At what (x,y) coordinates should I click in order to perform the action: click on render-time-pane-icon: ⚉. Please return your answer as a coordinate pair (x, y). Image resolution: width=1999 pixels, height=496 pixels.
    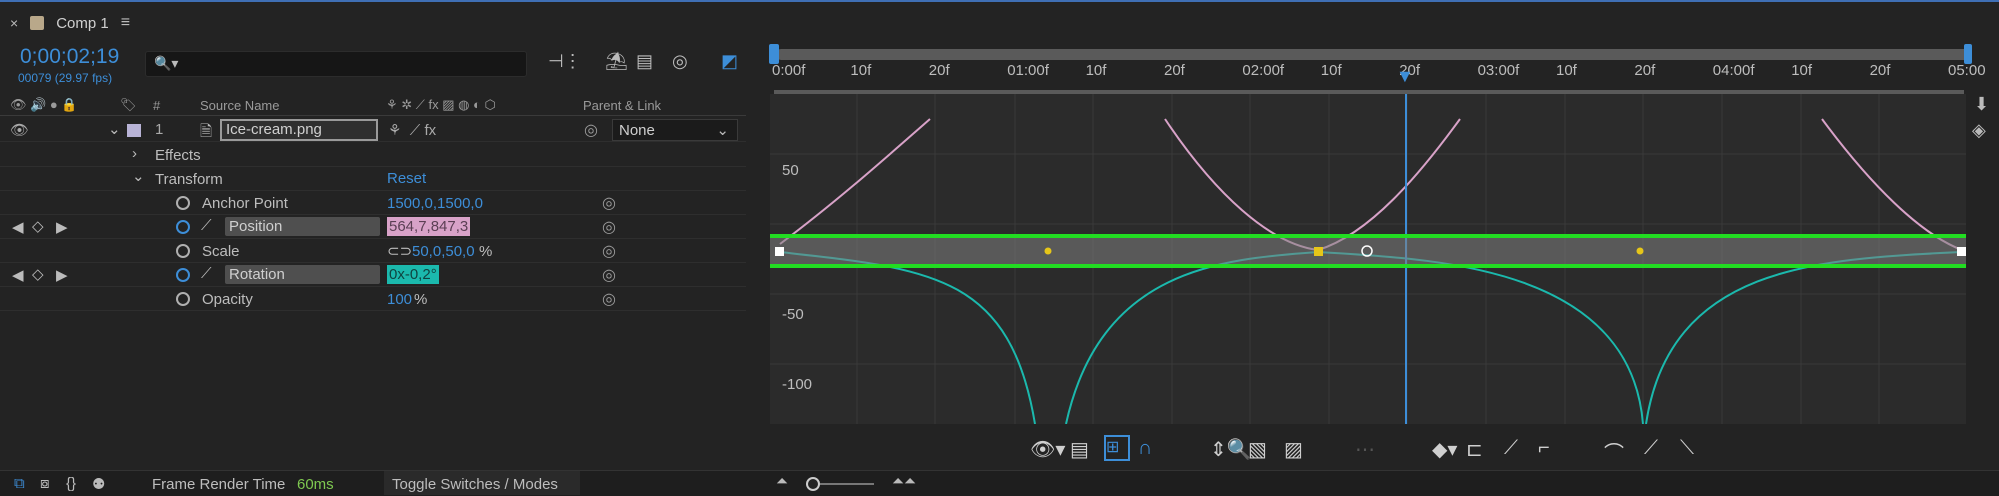
    Looking at the image, I should click on (98, 484).